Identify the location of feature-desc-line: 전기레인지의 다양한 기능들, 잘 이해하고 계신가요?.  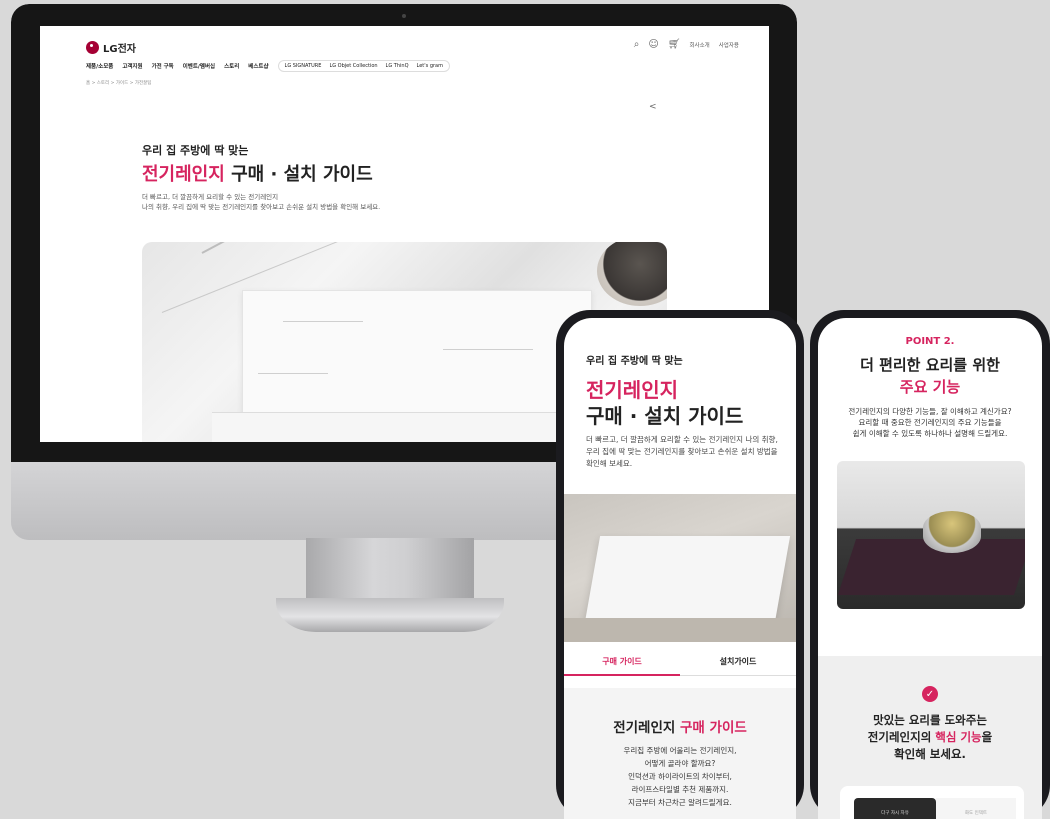
(930, 411).